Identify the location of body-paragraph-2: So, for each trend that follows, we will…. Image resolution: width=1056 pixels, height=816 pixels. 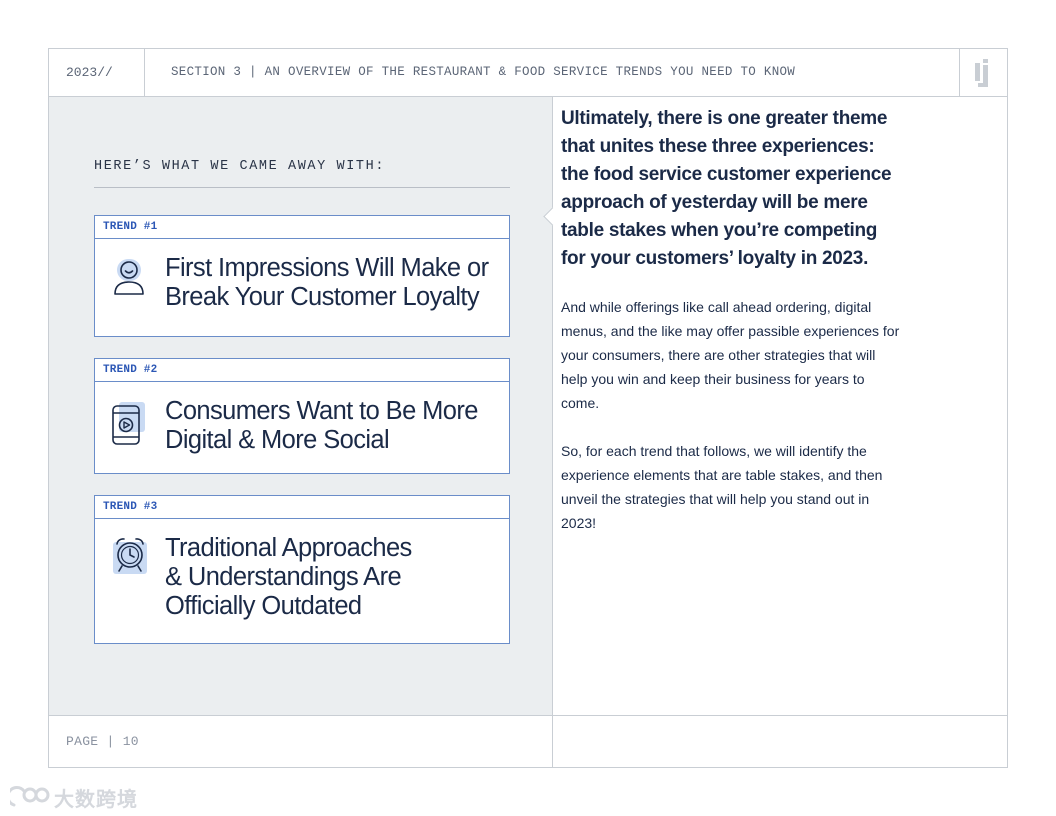
(722, 487).